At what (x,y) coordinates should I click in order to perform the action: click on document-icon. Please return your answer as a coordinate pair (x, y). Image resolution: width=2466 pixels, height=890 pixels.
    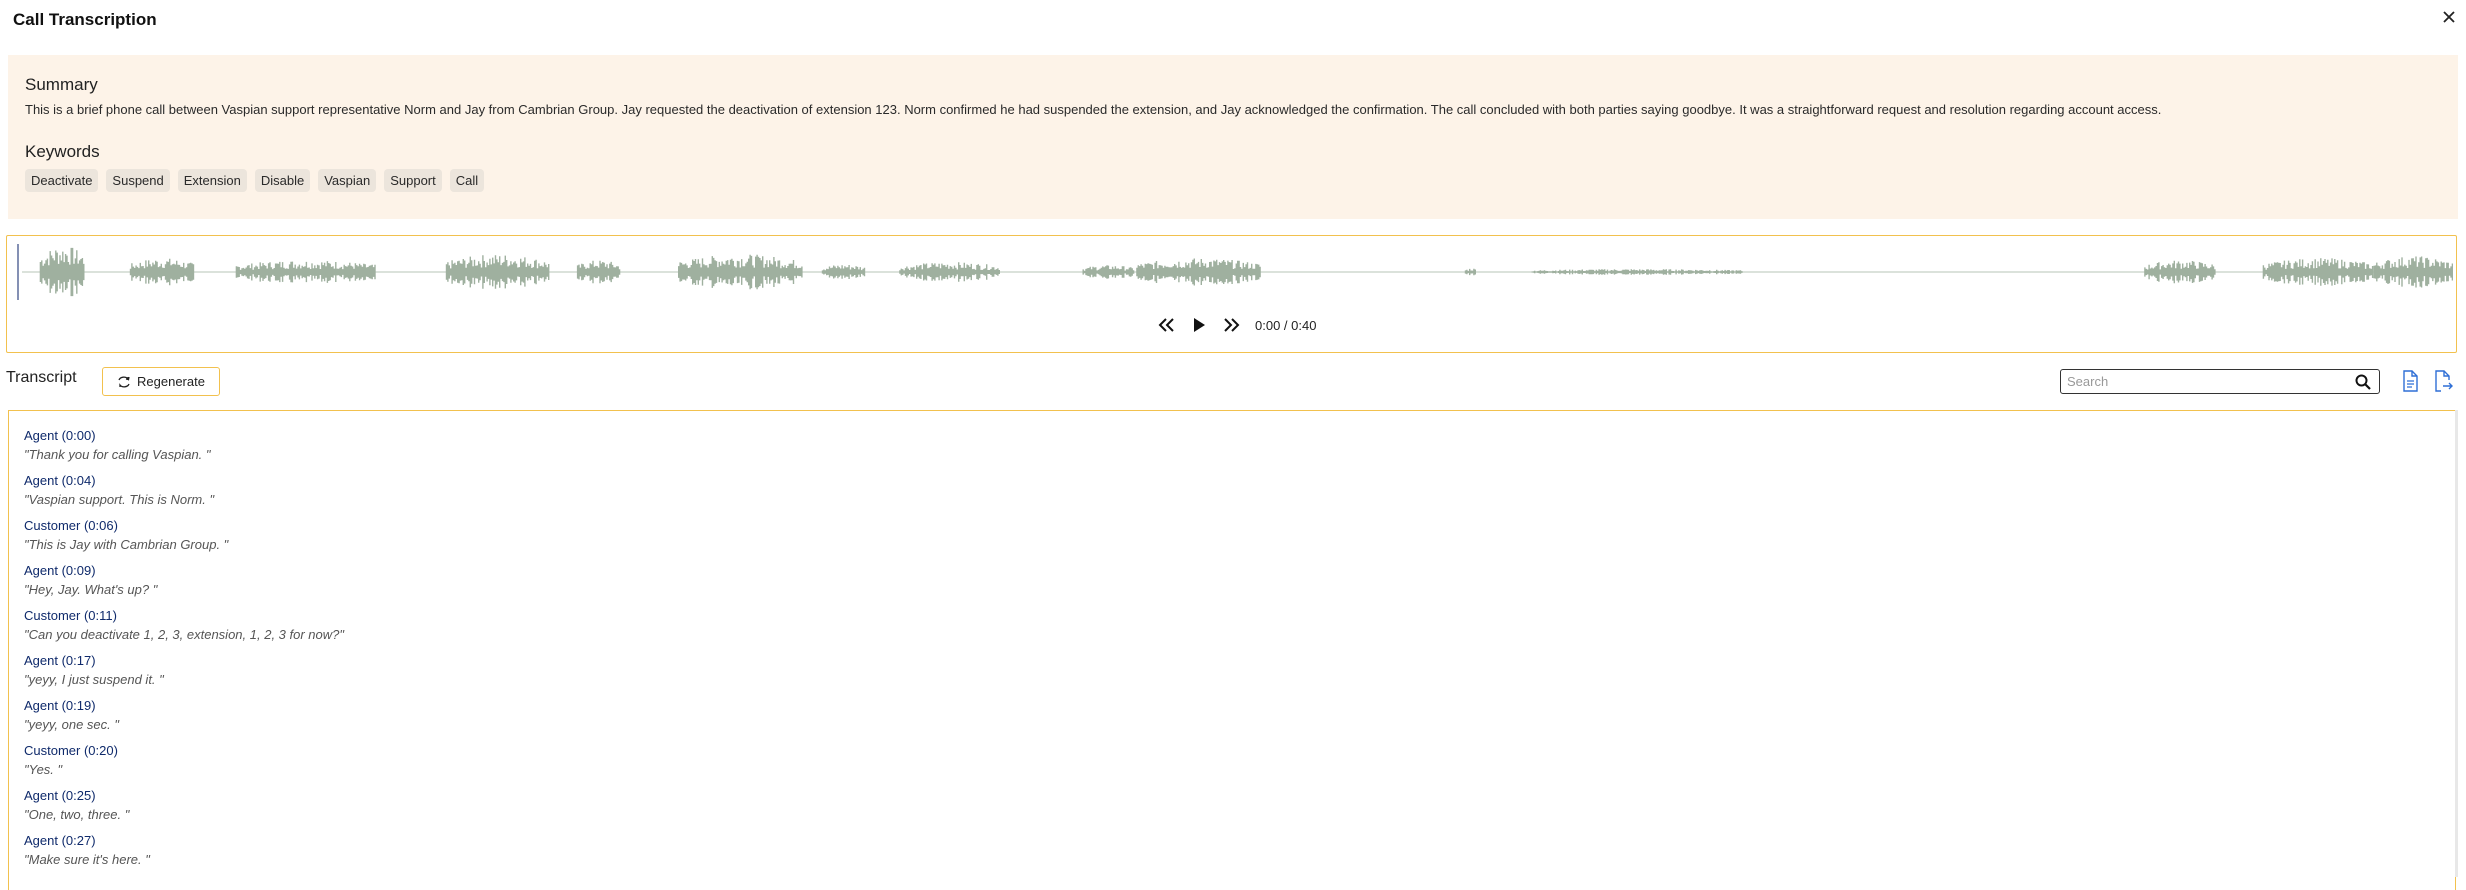
    Looking at the image, I should click on (2410, 381).